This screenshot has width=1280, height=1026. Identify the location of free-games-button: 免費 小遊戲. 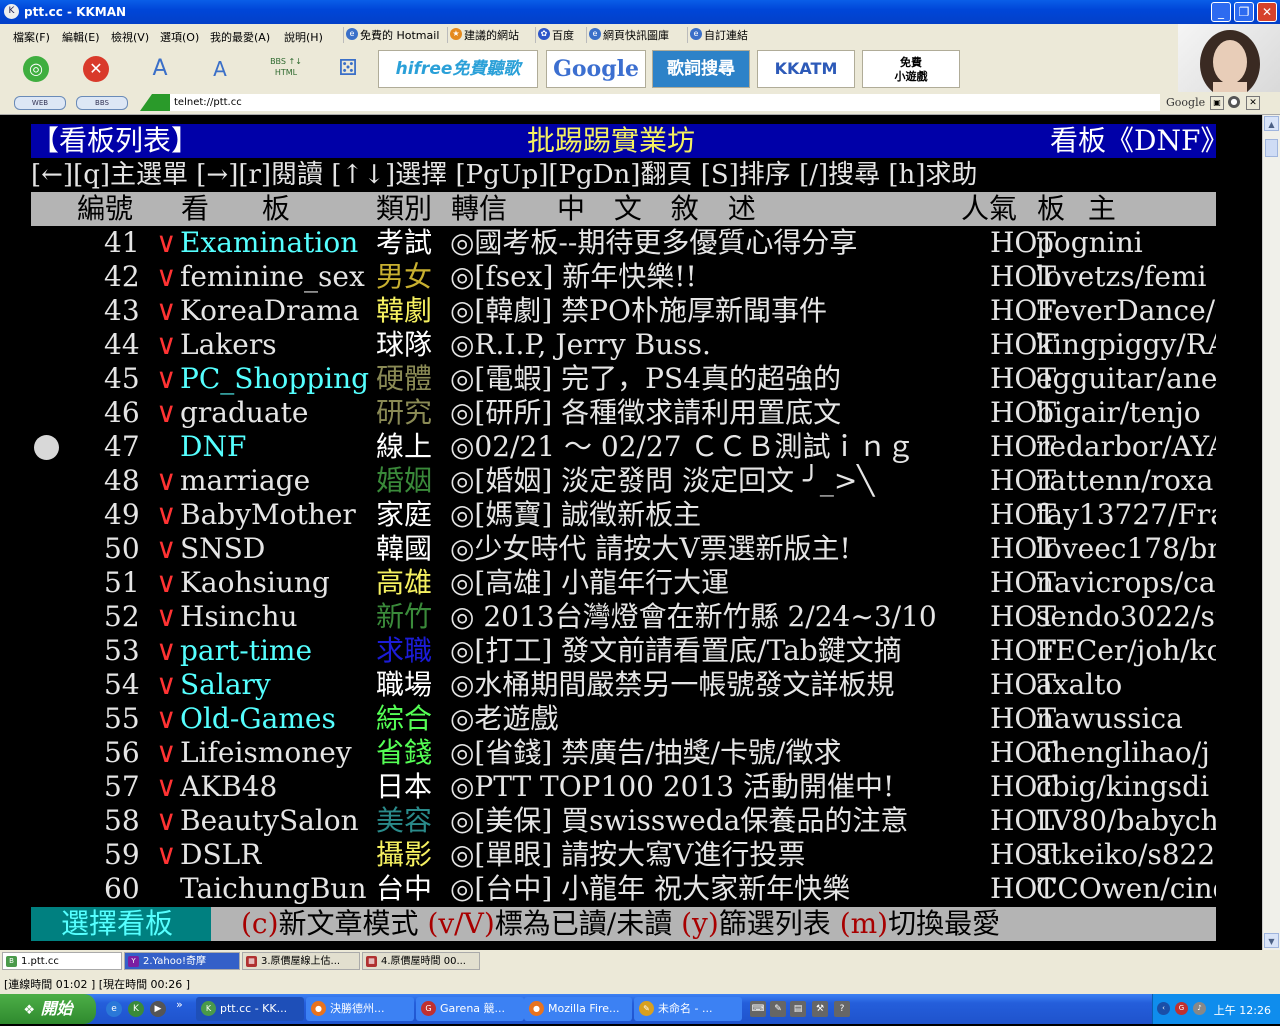
(911, 69).